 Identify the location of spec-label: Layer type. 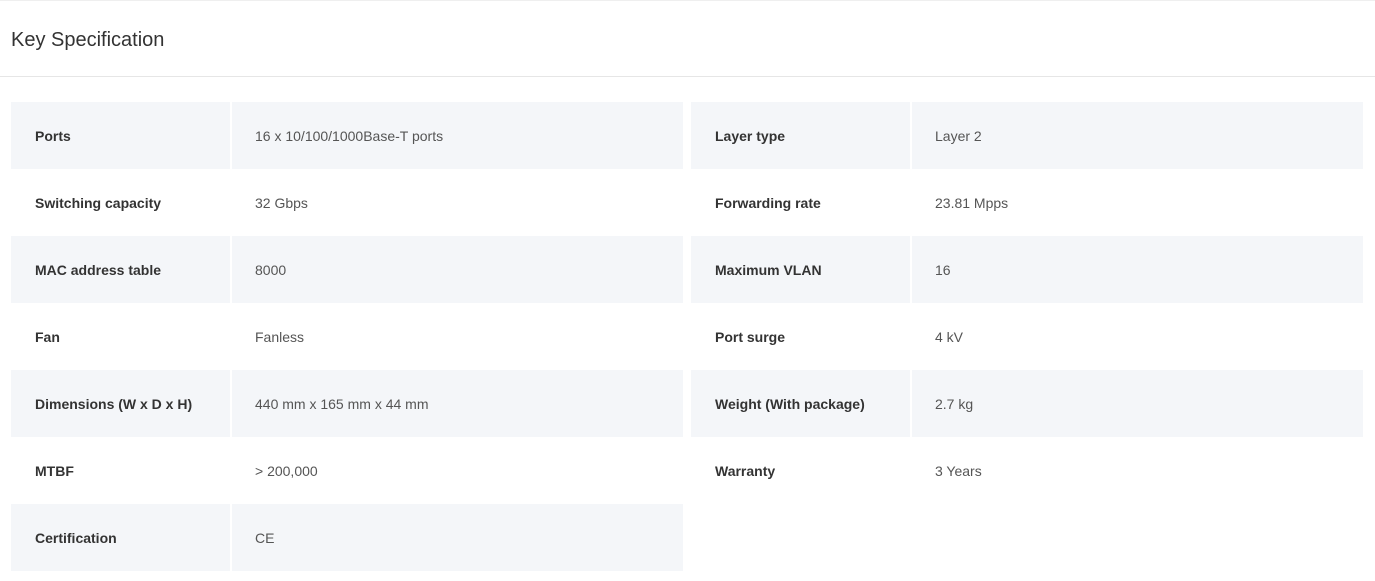
(800, 135).